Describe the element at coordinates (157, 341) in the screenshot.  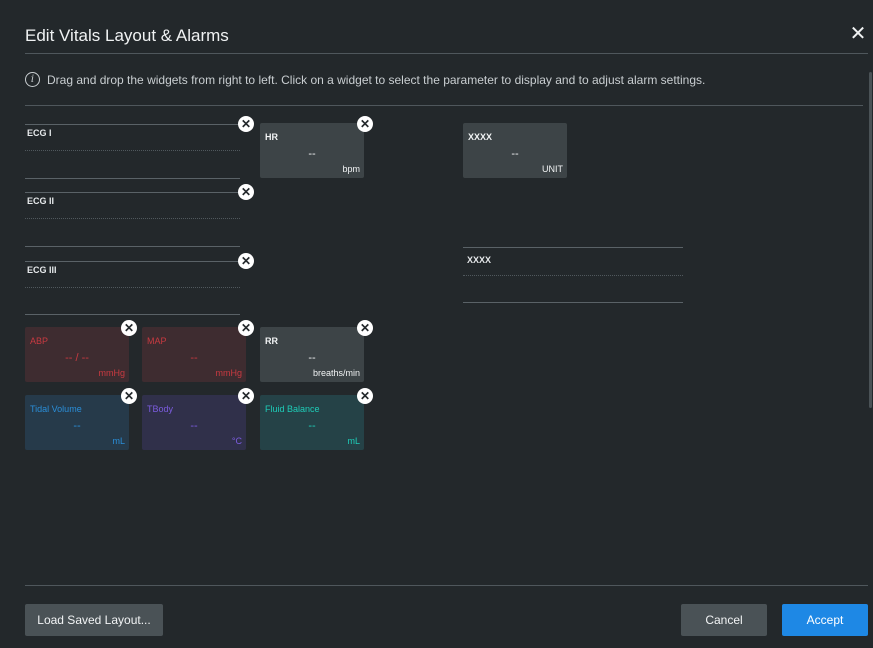
I see `tile-name: MAP` at that location.